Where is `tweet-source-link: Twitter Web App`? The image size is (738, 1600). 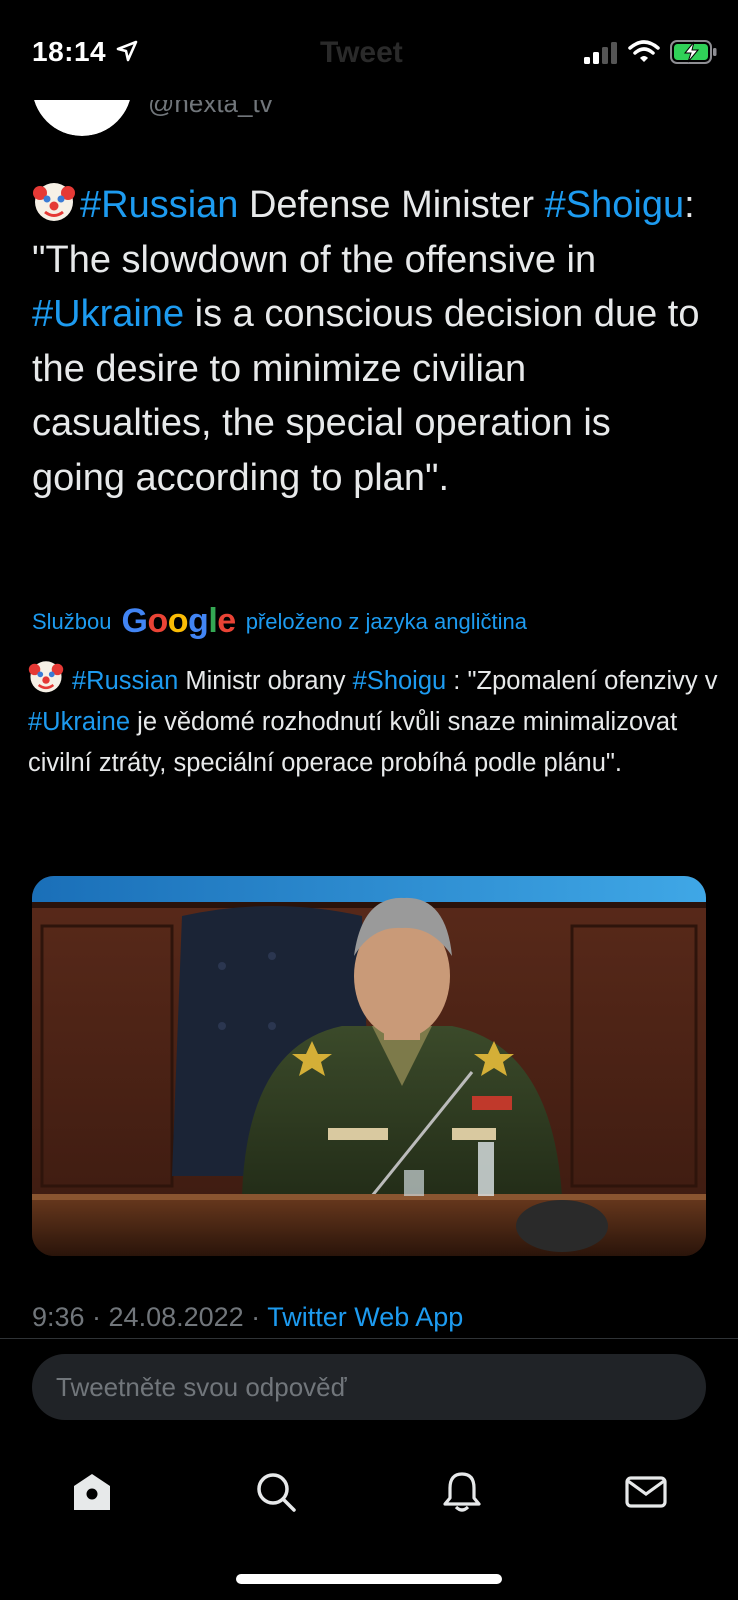 tweet-source-link: Twitter Web App is located at coordinates (365, 1317).